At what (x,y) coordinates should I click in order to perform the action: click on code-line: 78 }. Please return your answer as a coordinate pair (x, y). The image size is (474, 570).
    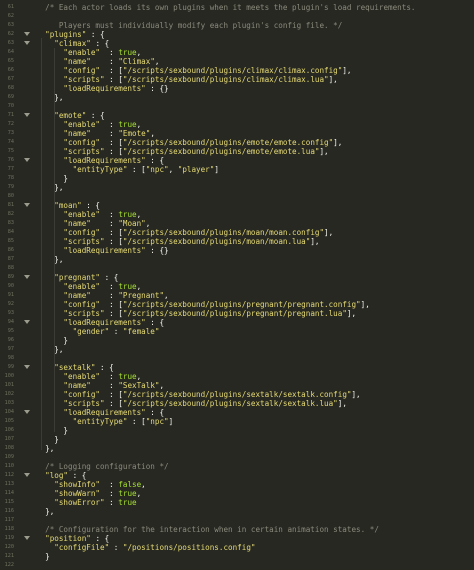
    Looking at the image, I should click on (237, 178).